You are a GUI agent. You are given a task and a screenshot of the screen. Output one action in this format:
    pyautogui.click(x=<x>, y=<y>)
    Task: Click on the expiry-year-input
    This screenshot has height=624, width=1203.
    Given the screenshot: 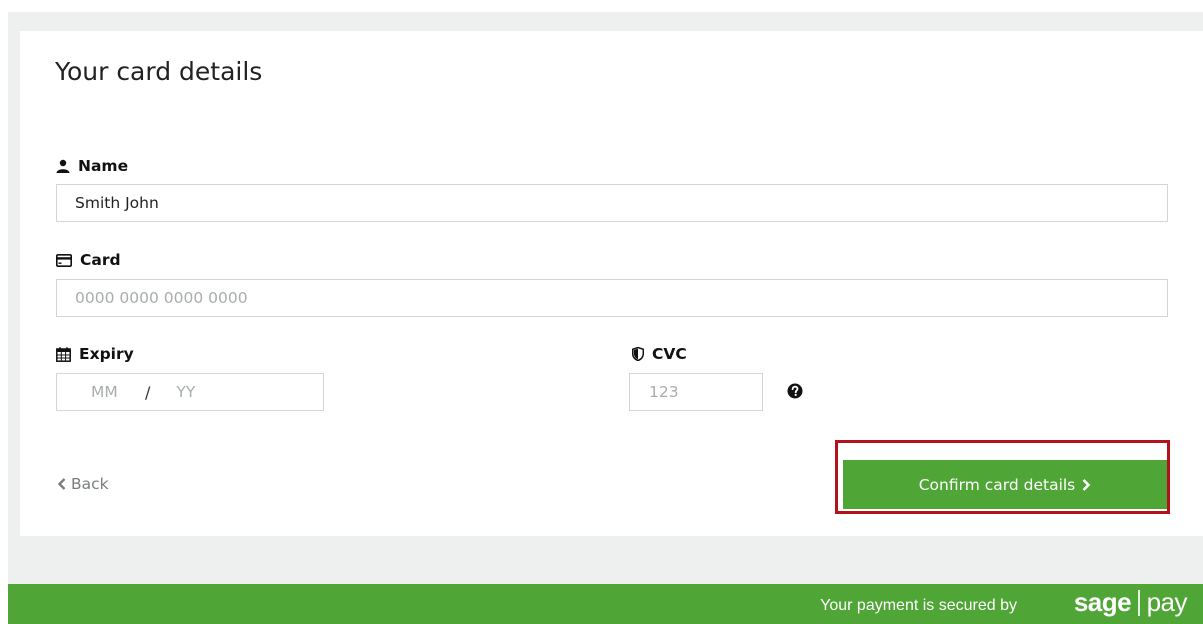 What is the action you would take?
    pyautogui.click(x=206, y=392)
    